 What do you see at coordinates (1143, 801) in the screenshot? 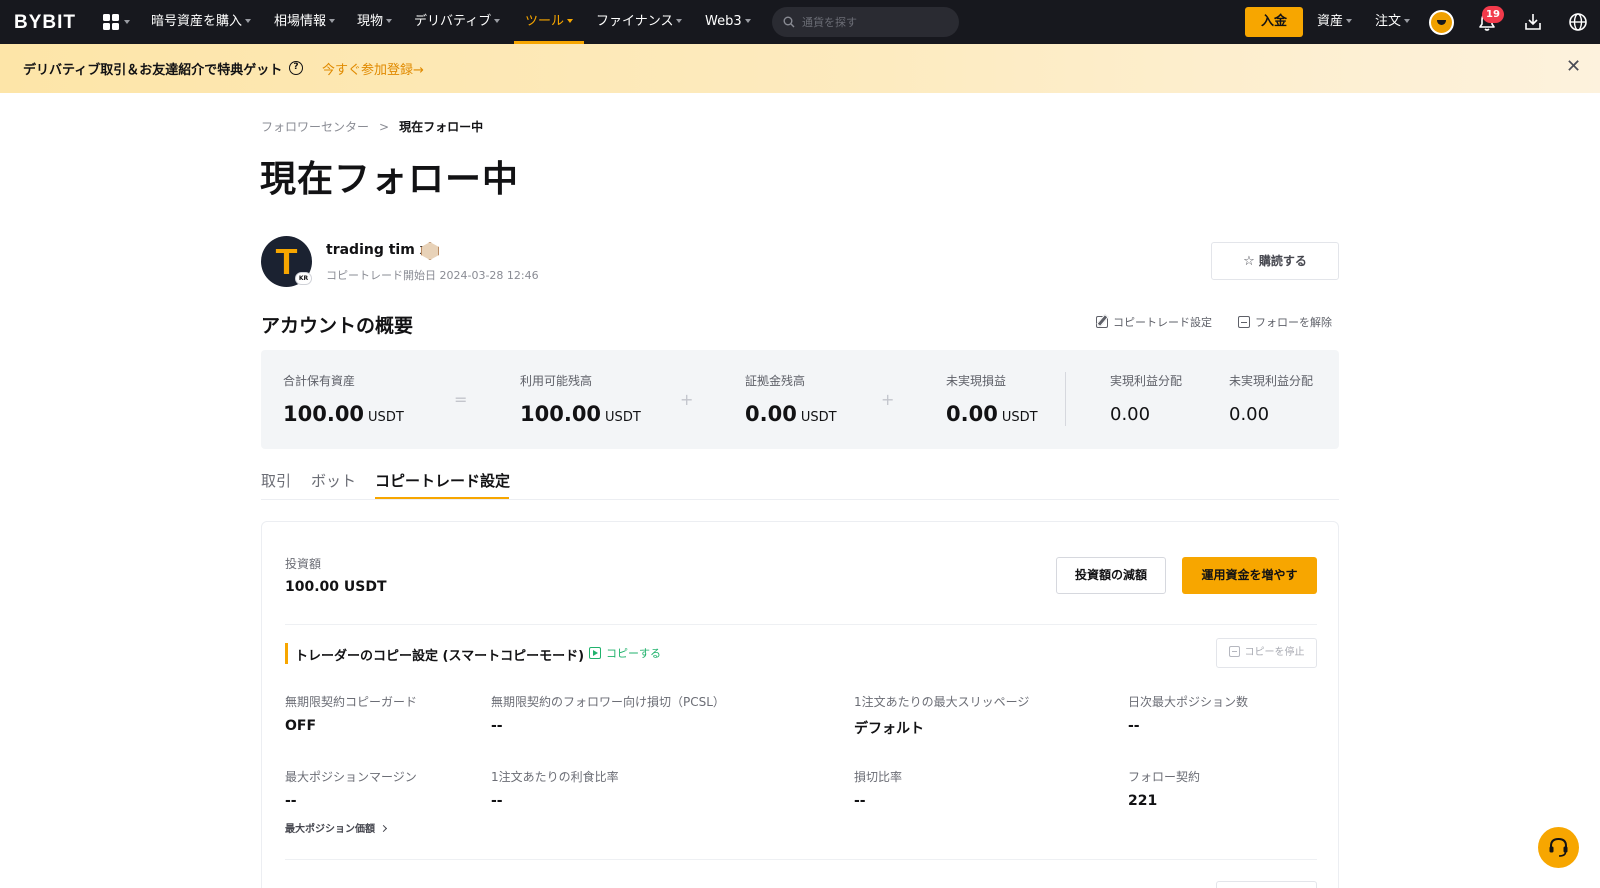
I see `field-value: 221` at bounding box center [1143, 801].